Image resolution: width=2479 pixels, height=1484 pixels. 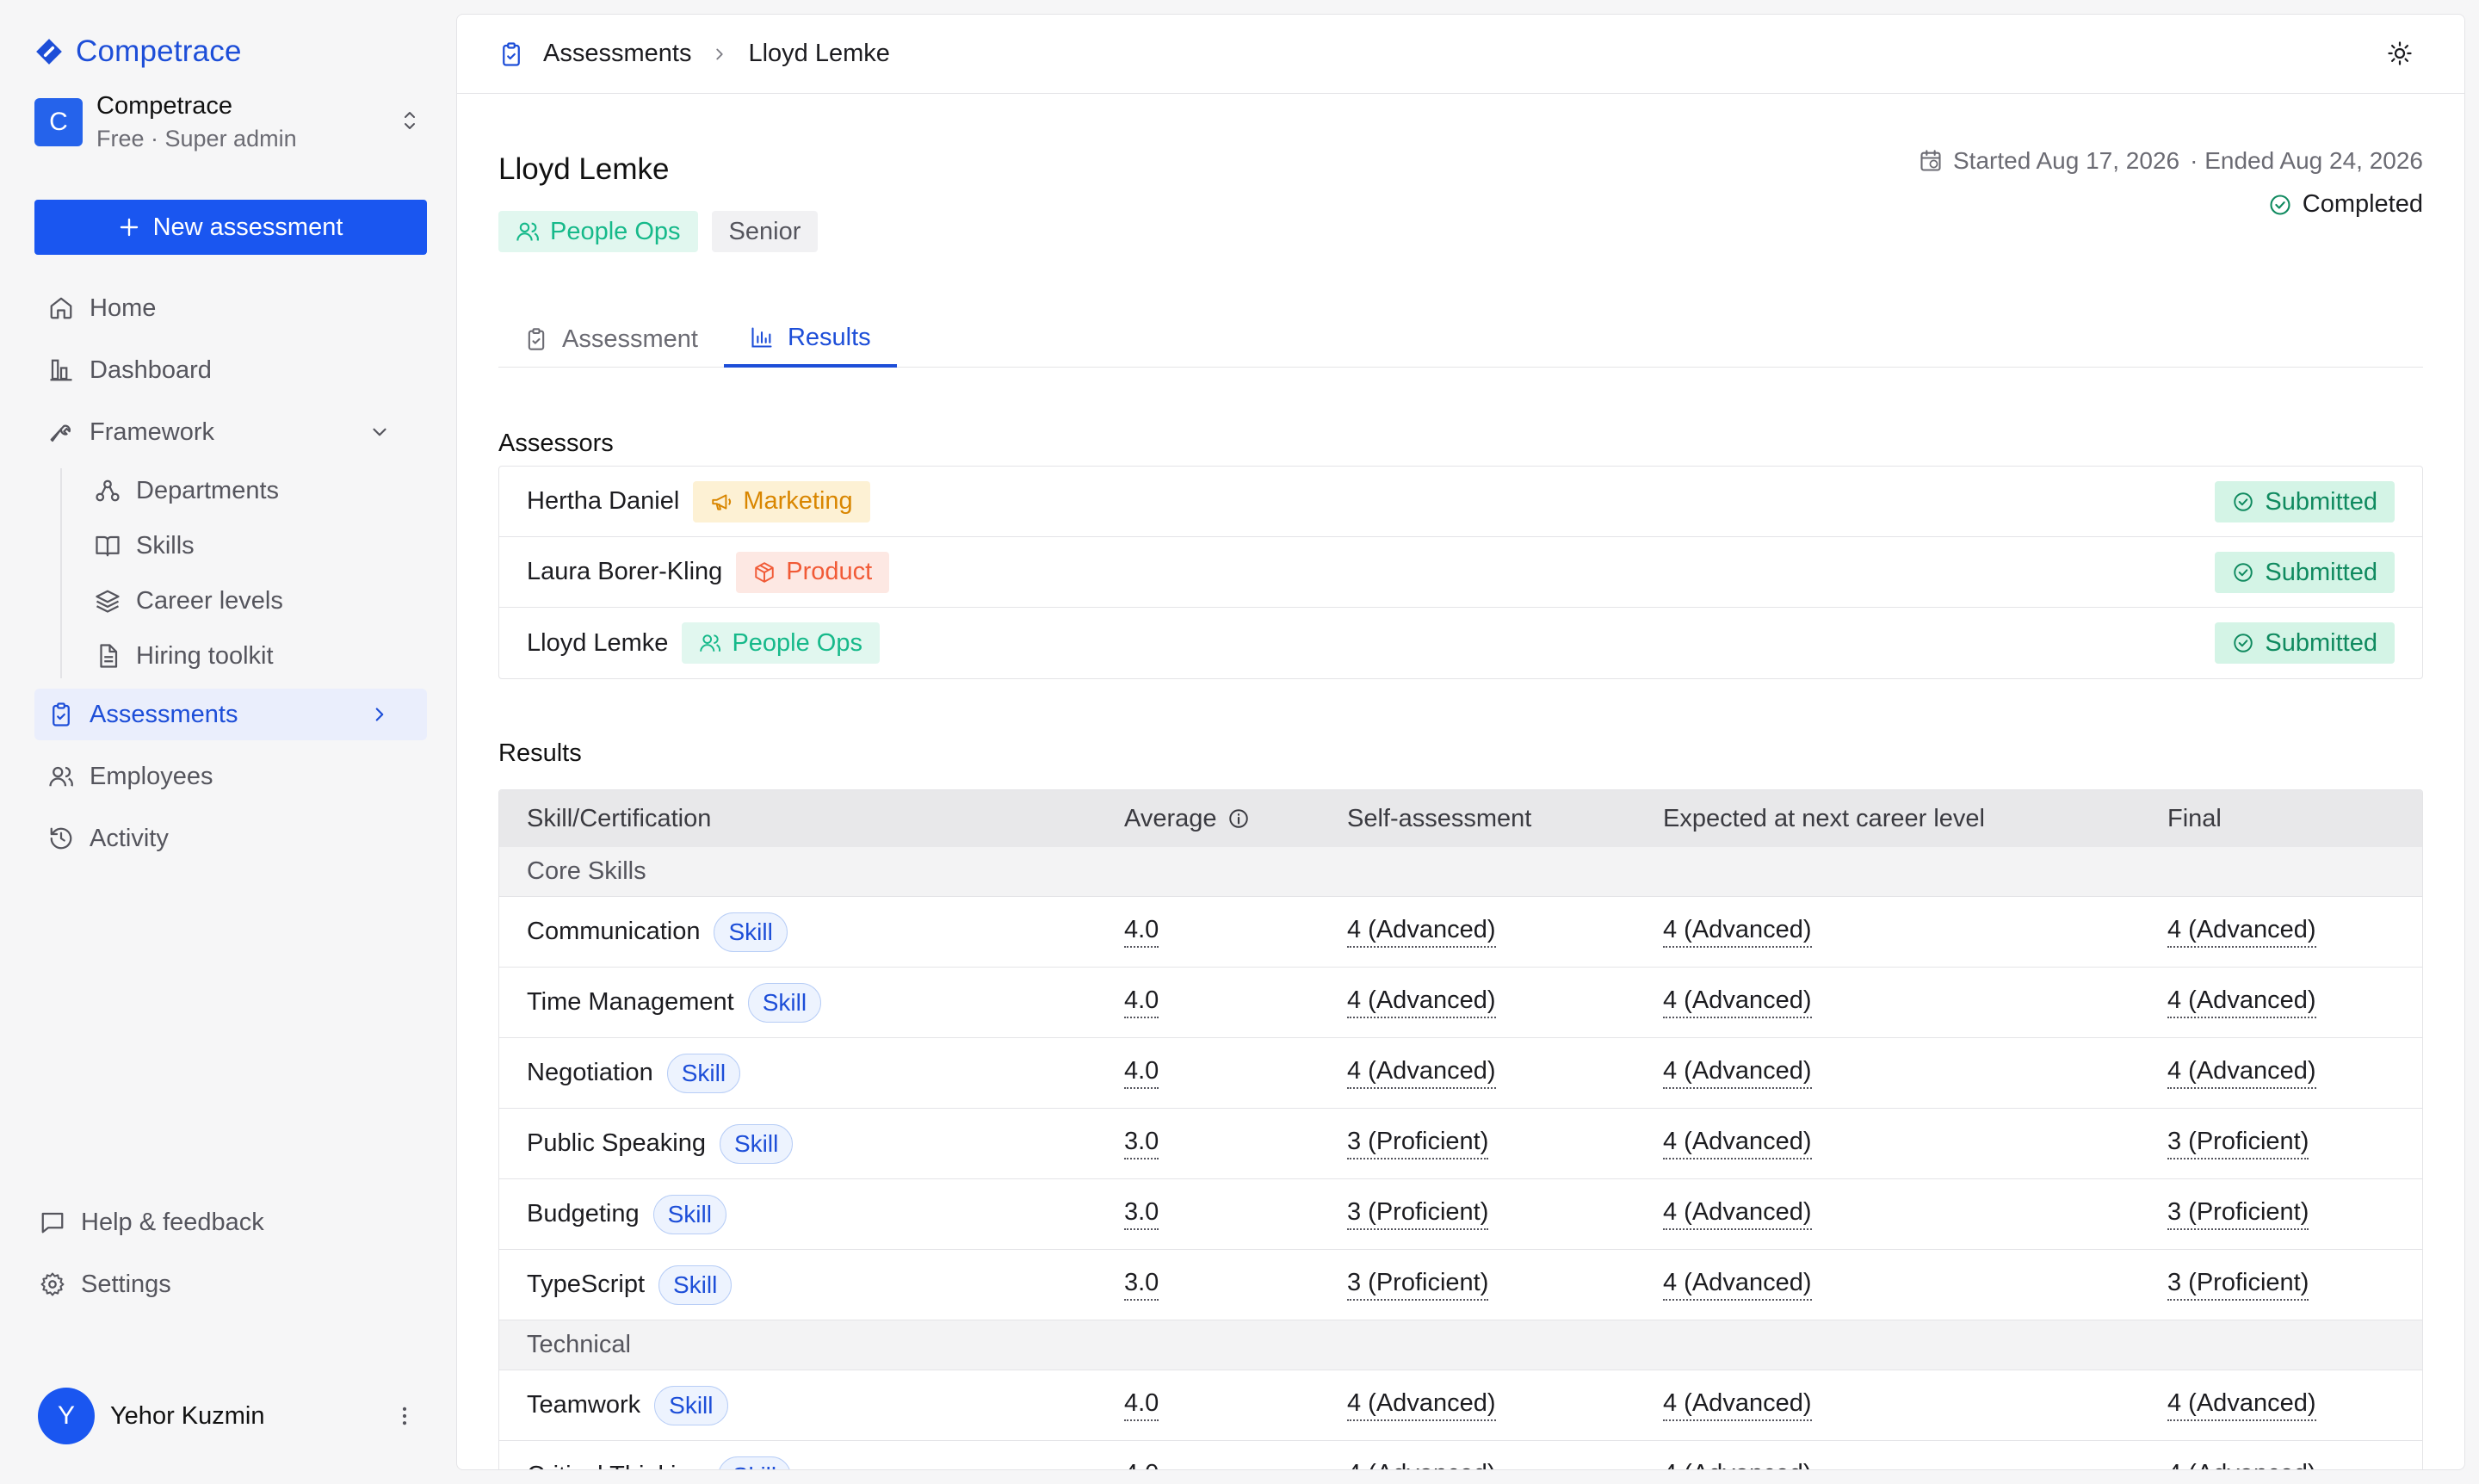 What do you see at coordinates (1460, 1345) in the screenshot?
I see `group-row: Technical` at bounding box center [1460, 1345].